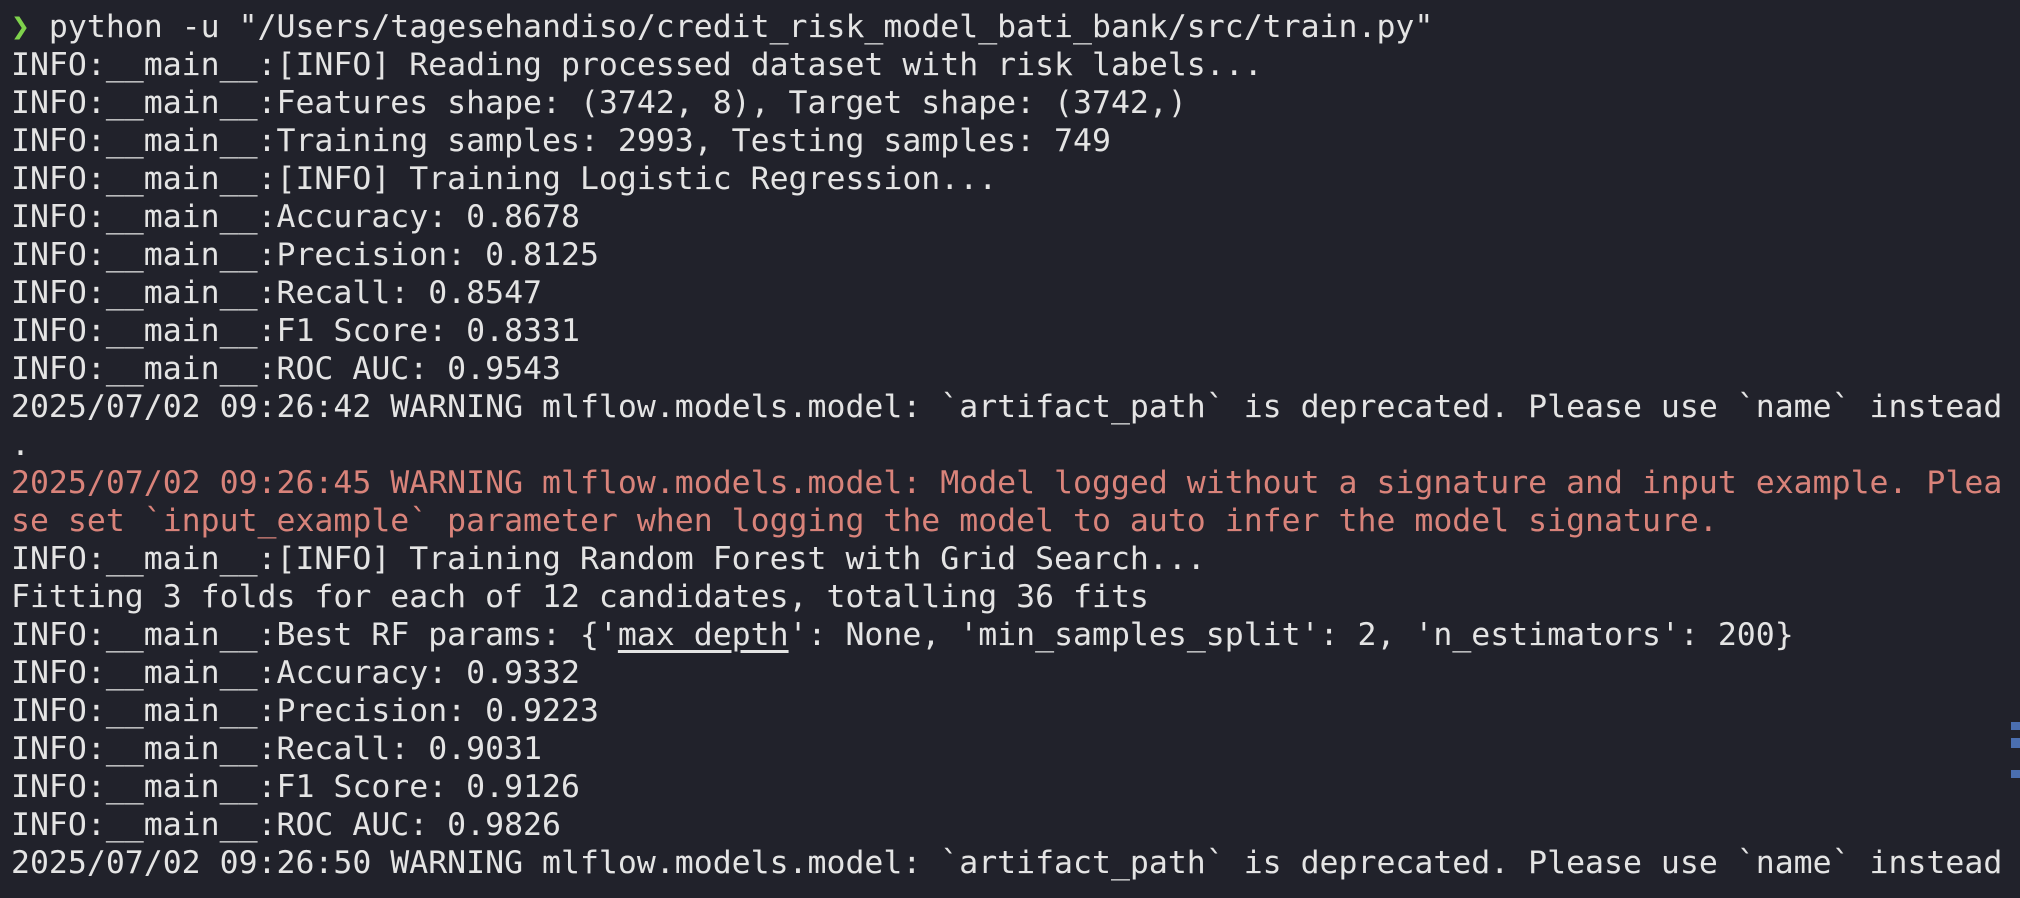 This screenshot has height=898, width=2020. I want to click on output-line: INFO:__main__:ROC AUC: 0.9826, so click(286, 825).